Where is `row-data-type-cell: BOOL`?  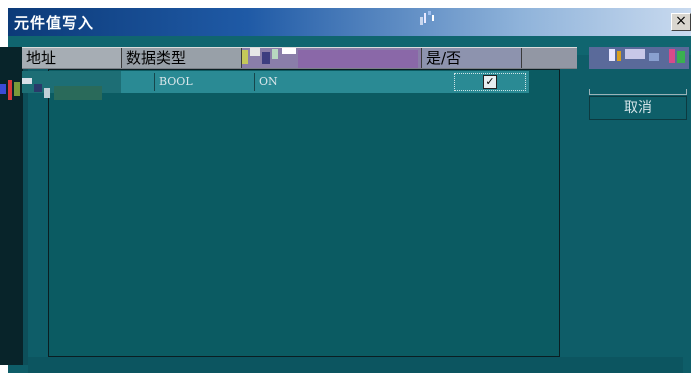 row-data-type-cell: BOOL is located at coordinates (204, 82).